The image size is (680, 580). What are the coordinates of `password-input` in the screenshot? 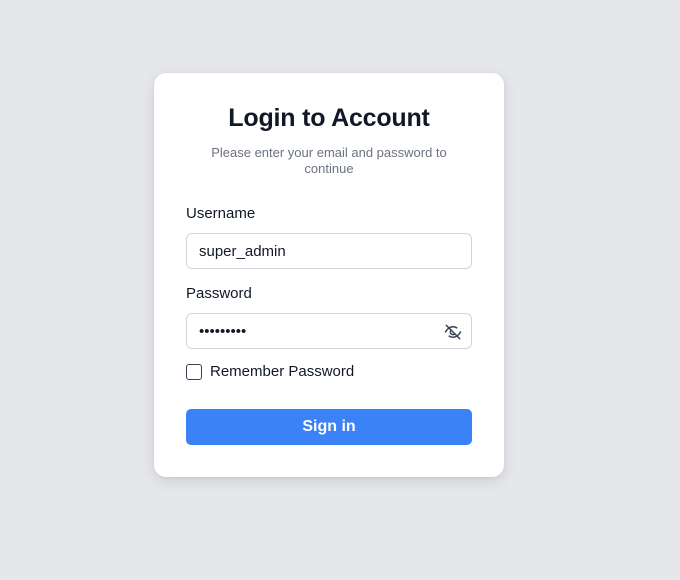 It's located at (329, 331).